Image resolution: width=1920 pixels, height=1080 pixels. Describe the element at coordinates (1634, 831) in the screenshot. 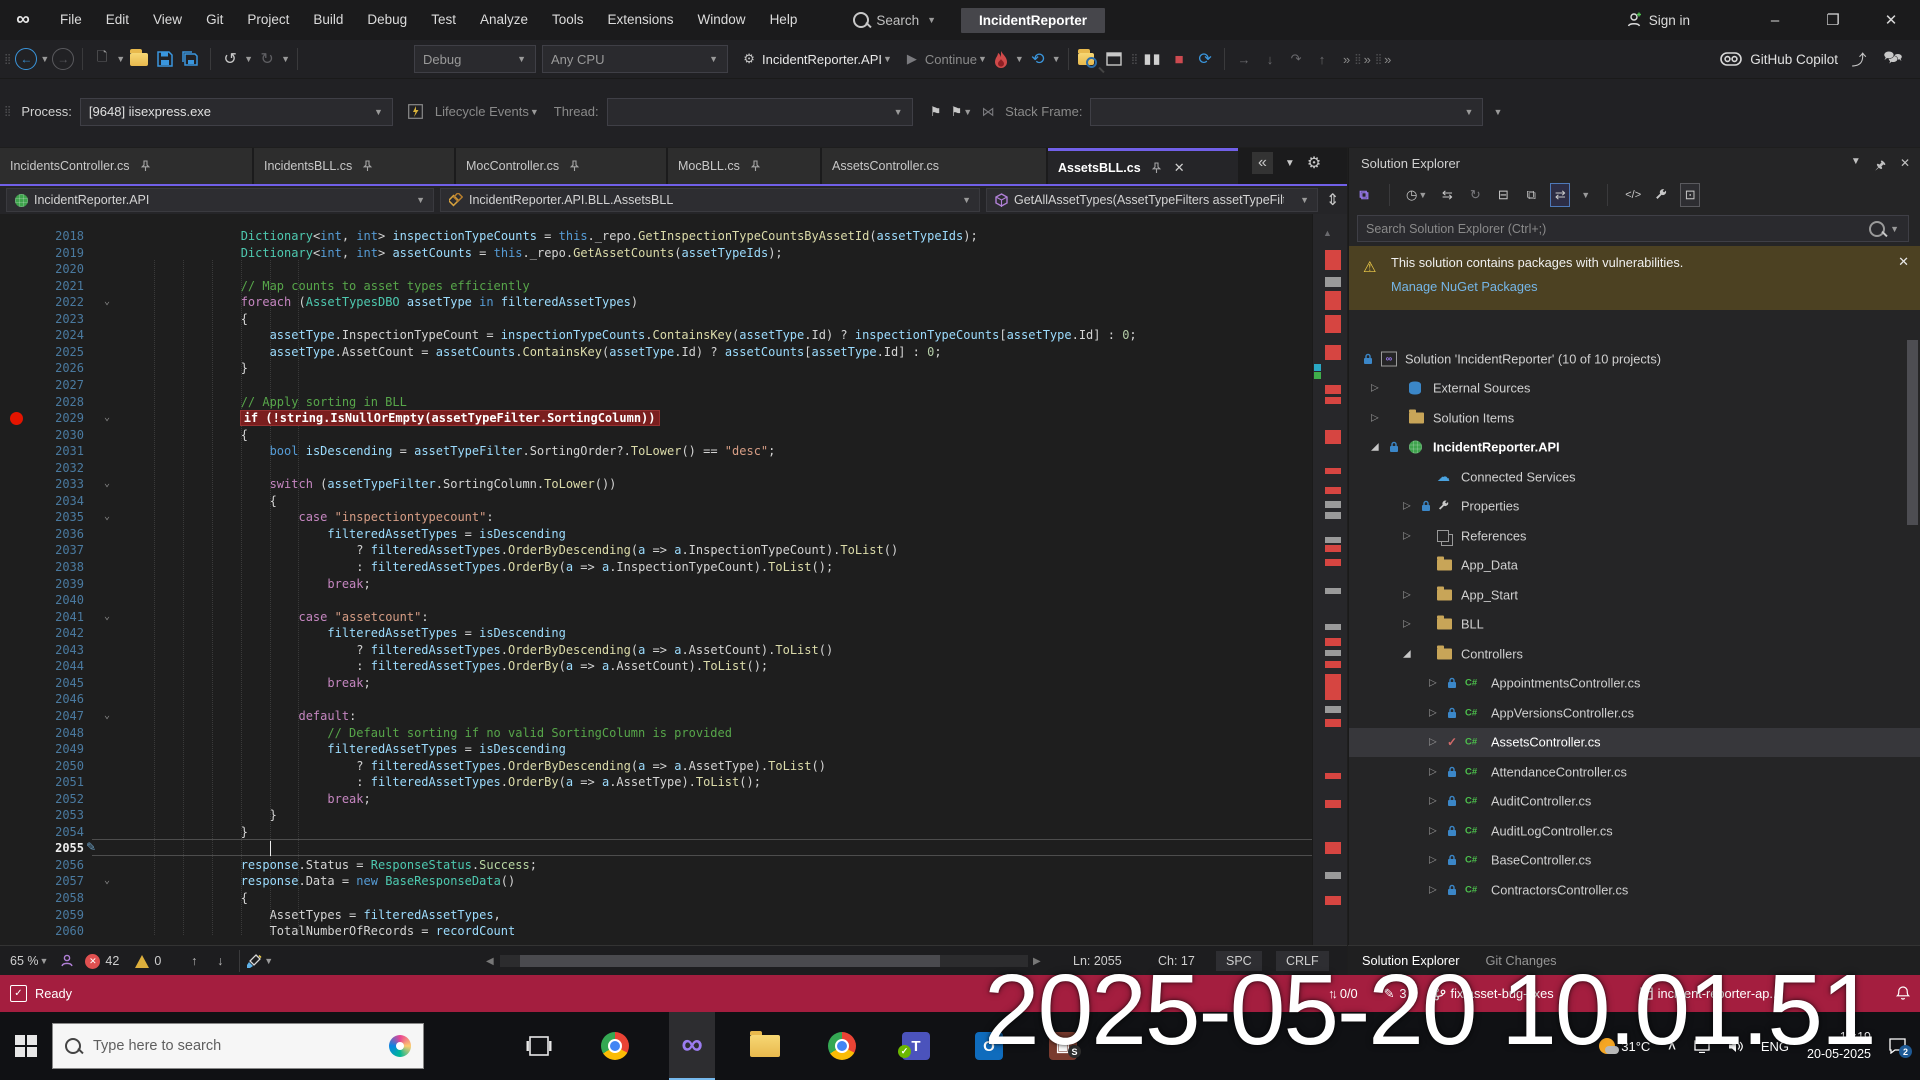

I see `tree-item-auditlogcontroller-cs: ▷ C# AuditLogController.cs` at that location.